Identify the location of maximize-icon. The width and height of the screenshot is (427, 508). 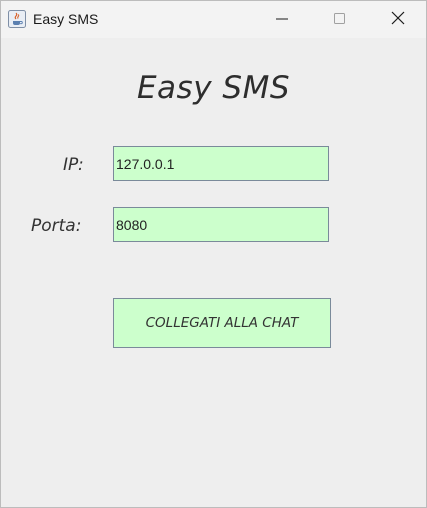
(340, 19).